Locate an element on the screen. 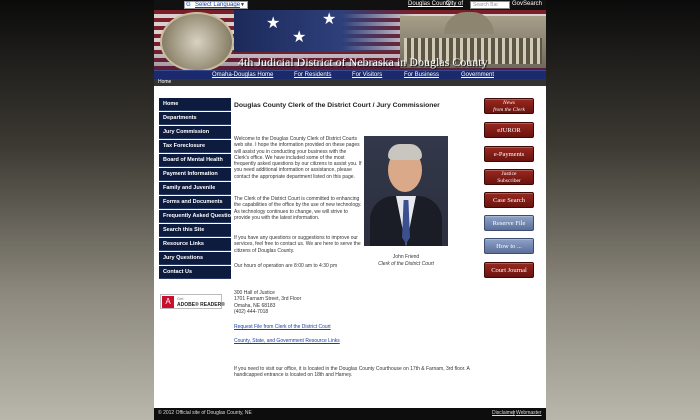  button-sublabel: from the Clerk is located at coordinates (509, 109).